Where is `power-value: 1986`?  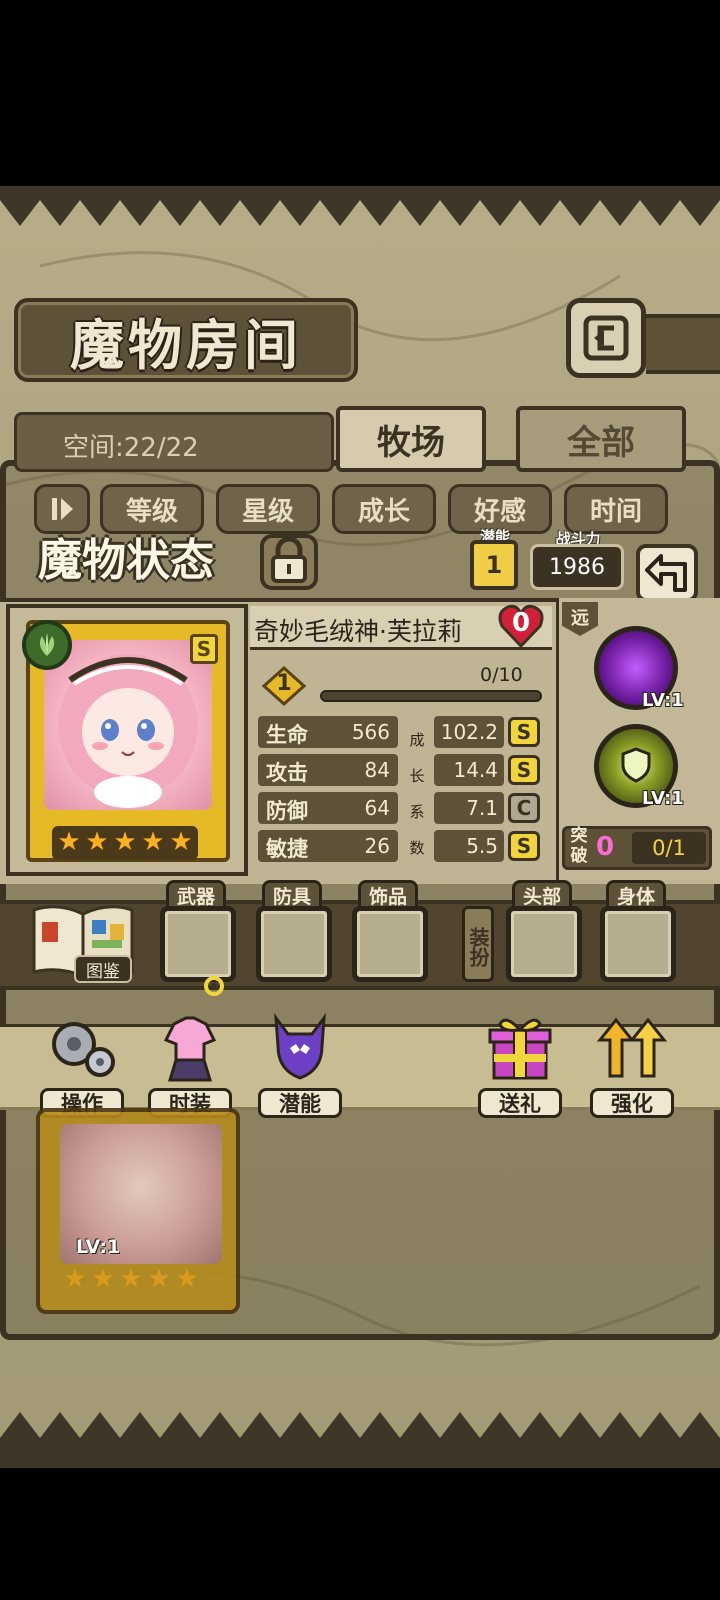
power-value: 1986 is located at coordinates (577, 567).